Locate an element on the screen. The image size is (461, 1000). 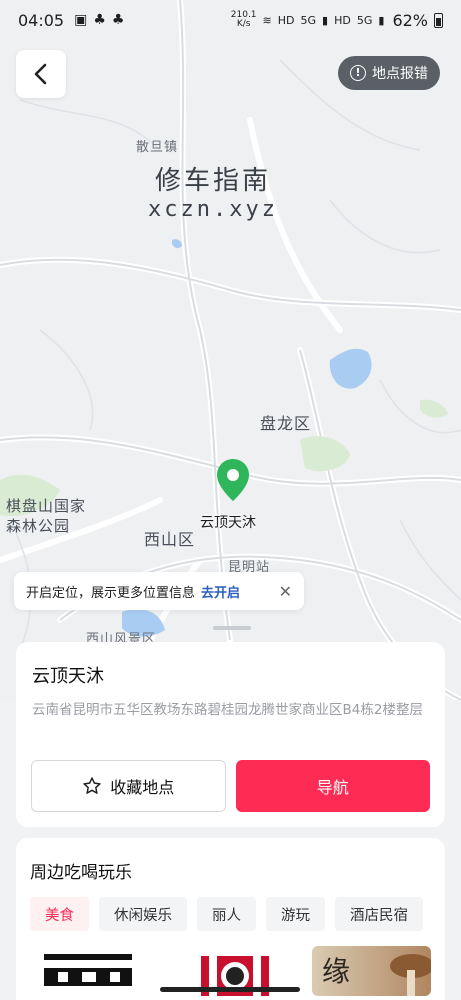
navigate-button: 导航 is located at coordinates (332, 786).